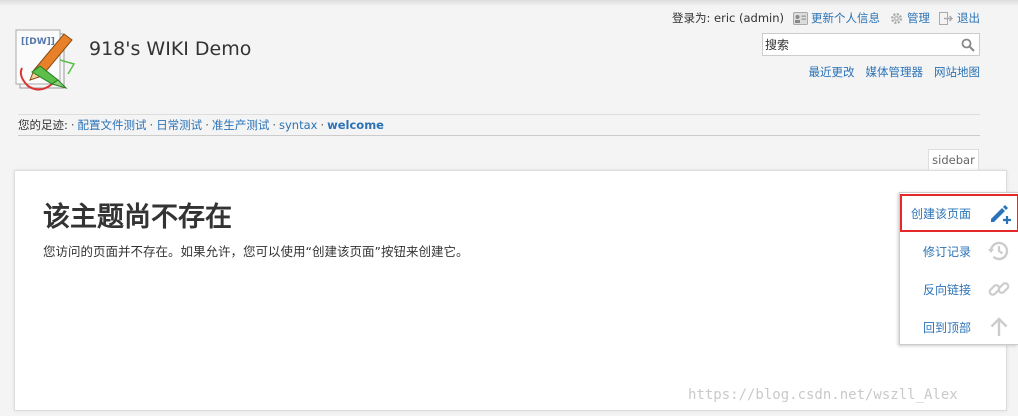 This screenshot has width=1018, height=416. I want to click on login-status-label: 登录为: eric (admin), so click(727, 18).